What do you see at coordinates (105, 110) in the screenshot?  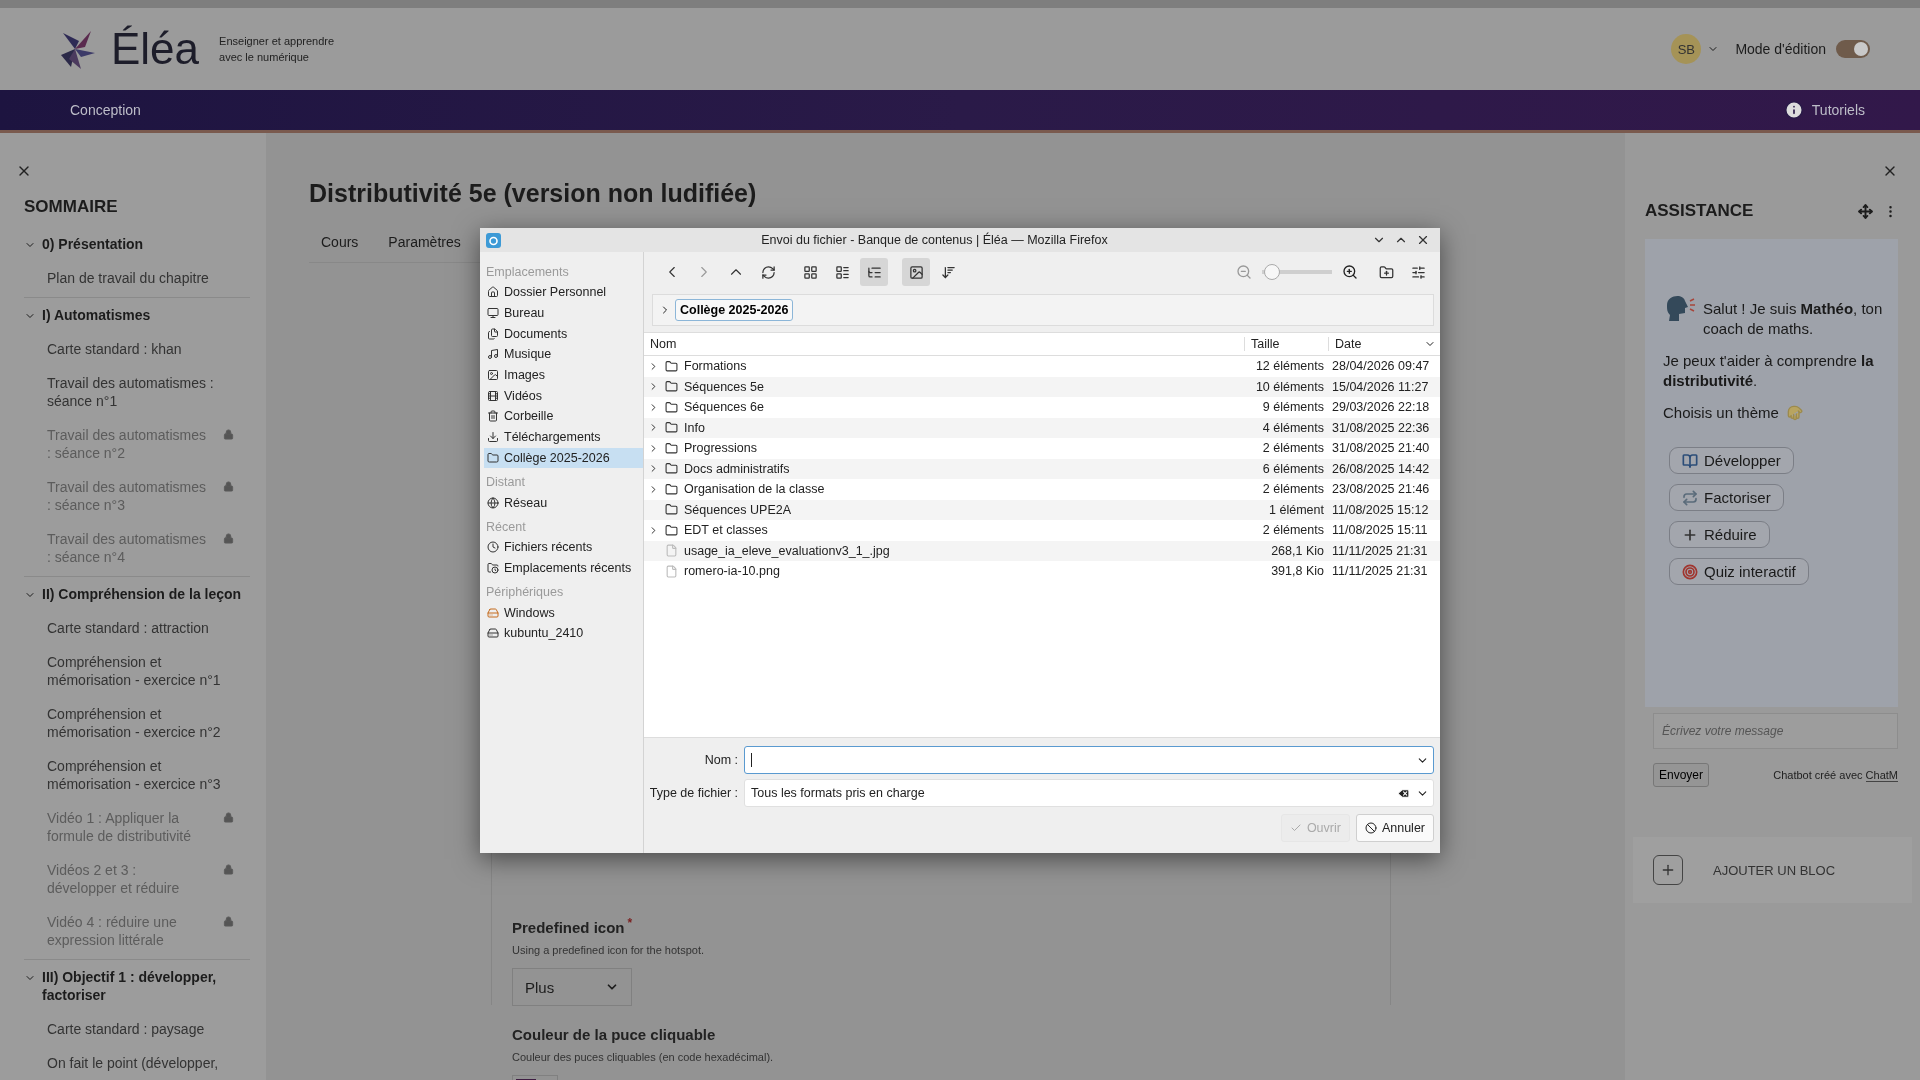 I see `nav-link: Conception` at bounding box center [105, 110].